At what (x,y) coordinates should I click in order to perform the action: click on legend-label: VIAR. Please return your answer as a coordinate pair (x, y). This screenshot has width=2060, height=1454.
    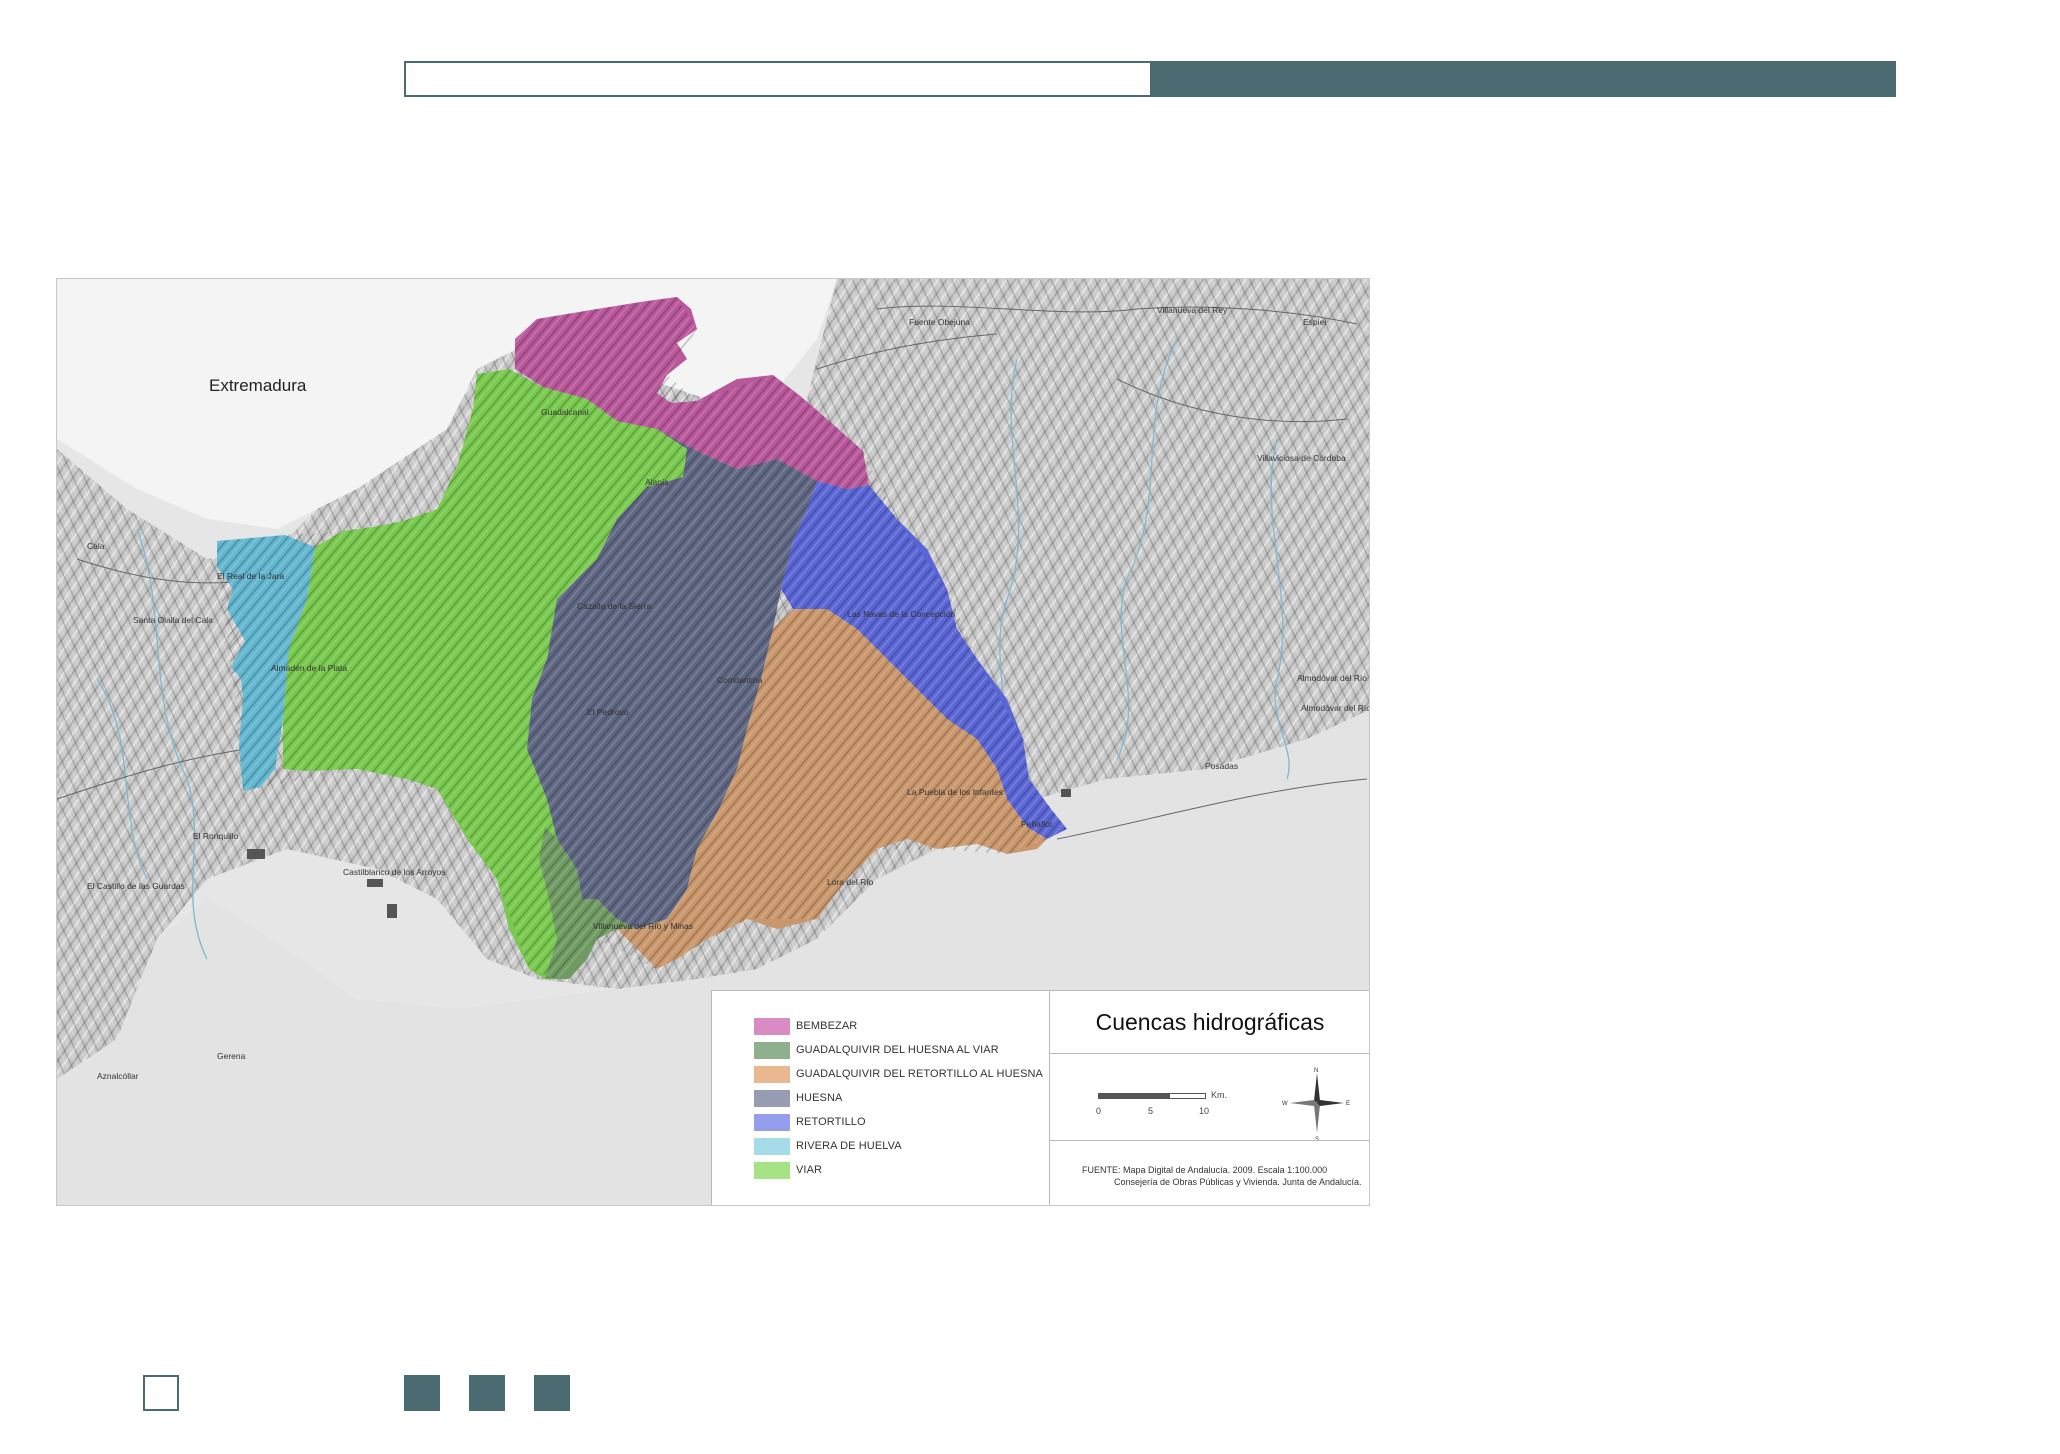
    Looking at the image, I should click on (809, 1170).